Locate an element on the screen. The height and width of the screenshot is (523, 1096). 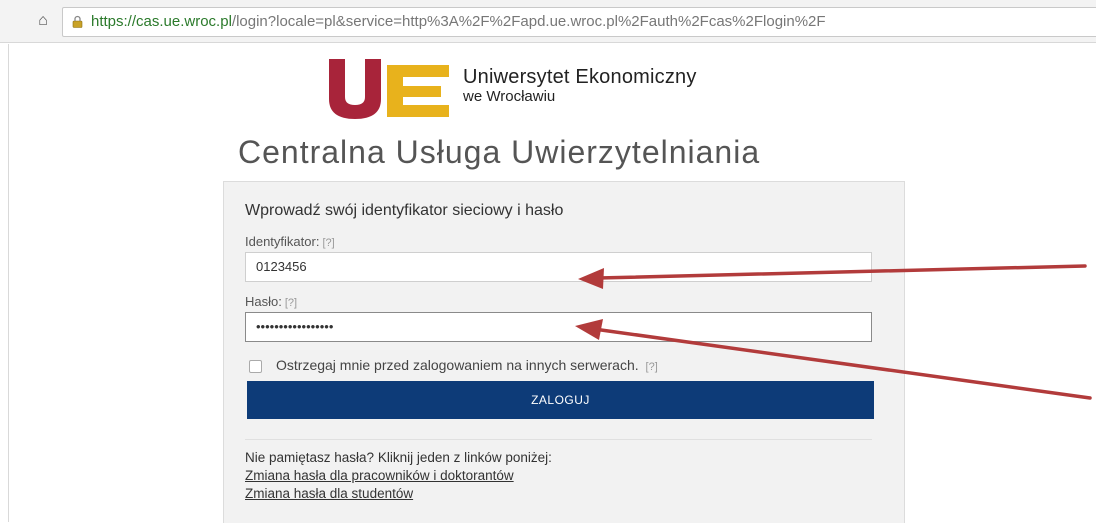
password-label: Hasło: [?] is located at coordinates (271, 301).